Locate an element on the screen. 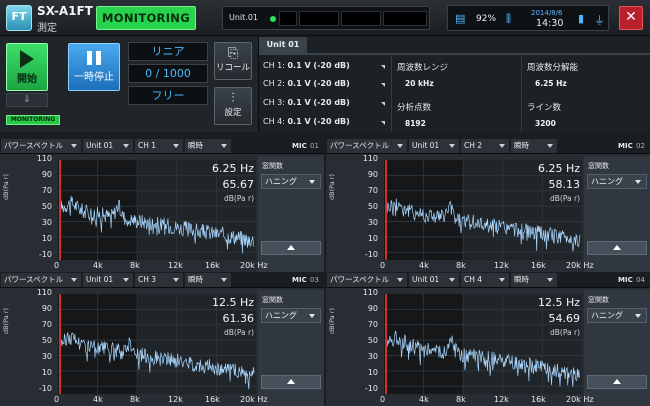  unit-status-bar: Unit.01 is located at coordinates (326, 18).